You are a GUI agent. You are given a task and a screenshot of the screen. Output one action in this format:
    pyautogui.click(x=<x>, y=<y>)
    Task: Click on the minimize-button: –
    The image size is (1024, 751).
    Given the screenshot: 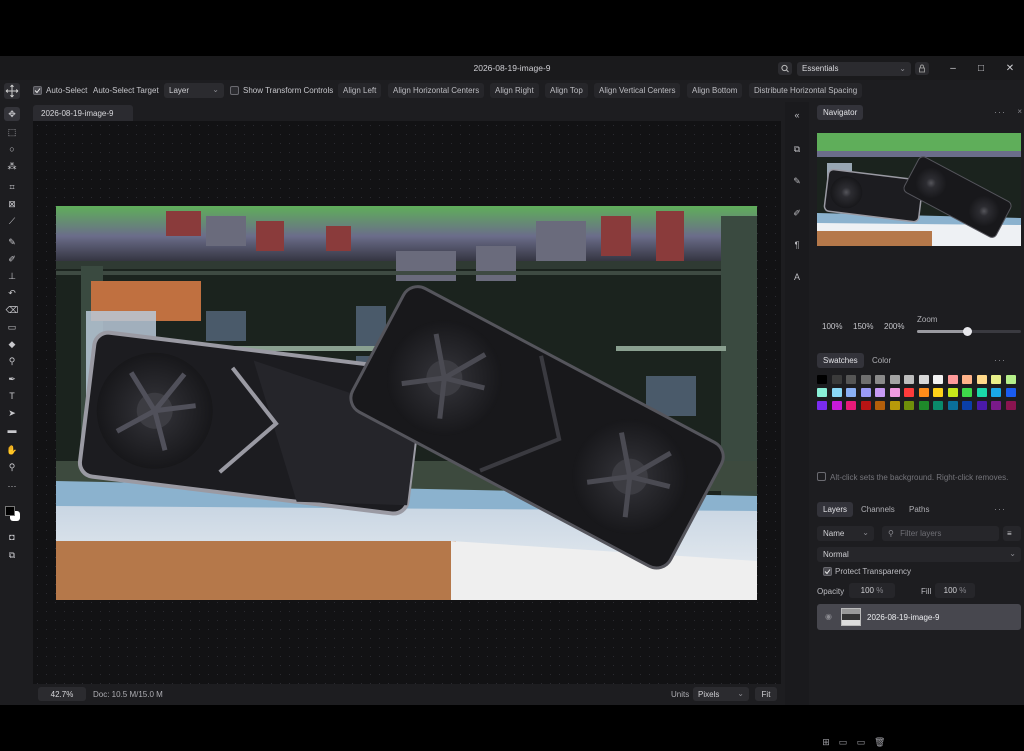 What is the action you would take?
    pyautogui.click(x=953, y=70)
    